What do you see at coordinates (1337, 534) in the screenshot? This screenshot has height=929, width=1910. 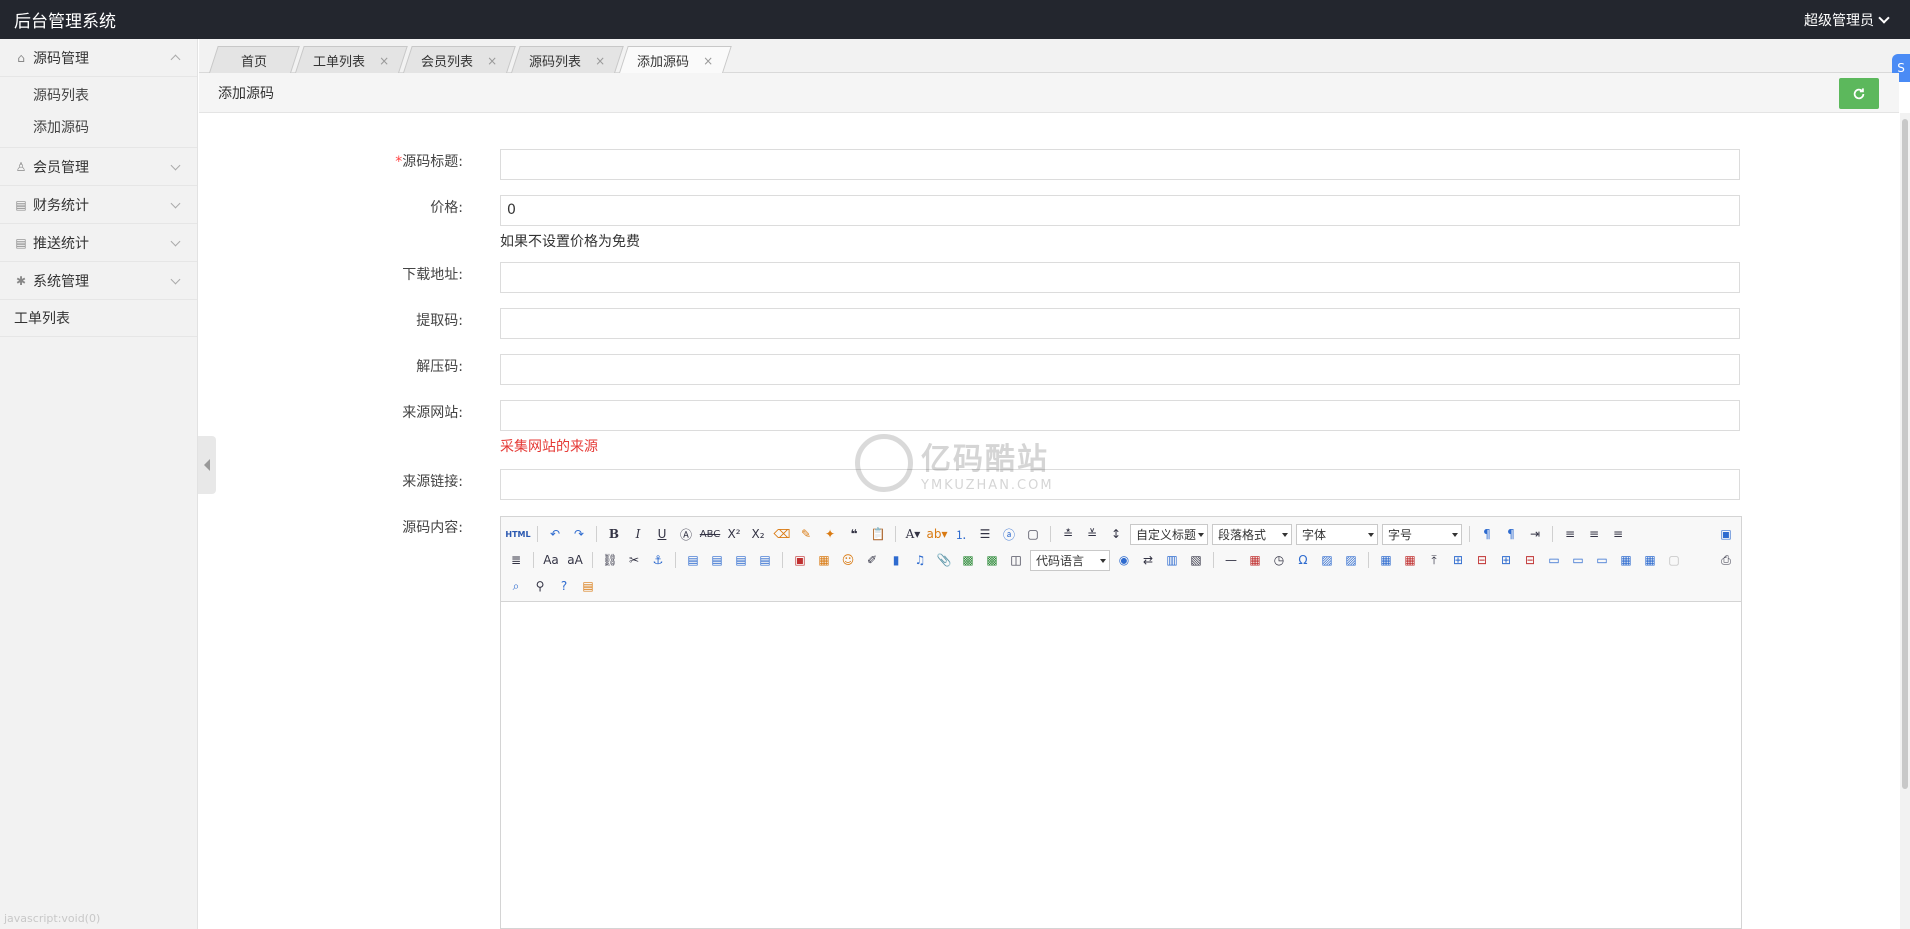 I see `font-family-select: 字体` at bounding box center [1337, 534].